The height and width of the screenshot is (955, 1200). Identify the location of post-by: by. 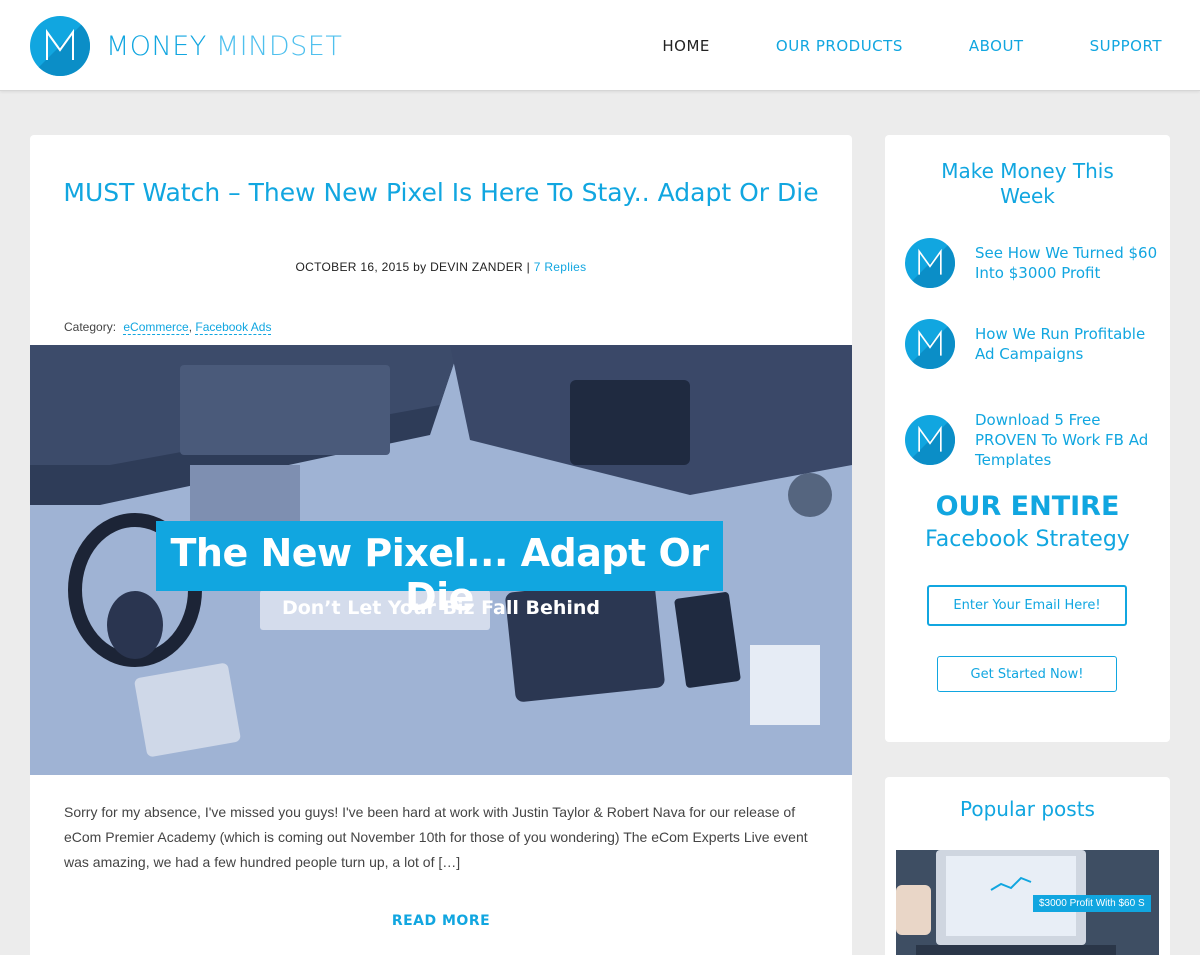
(420, 267).